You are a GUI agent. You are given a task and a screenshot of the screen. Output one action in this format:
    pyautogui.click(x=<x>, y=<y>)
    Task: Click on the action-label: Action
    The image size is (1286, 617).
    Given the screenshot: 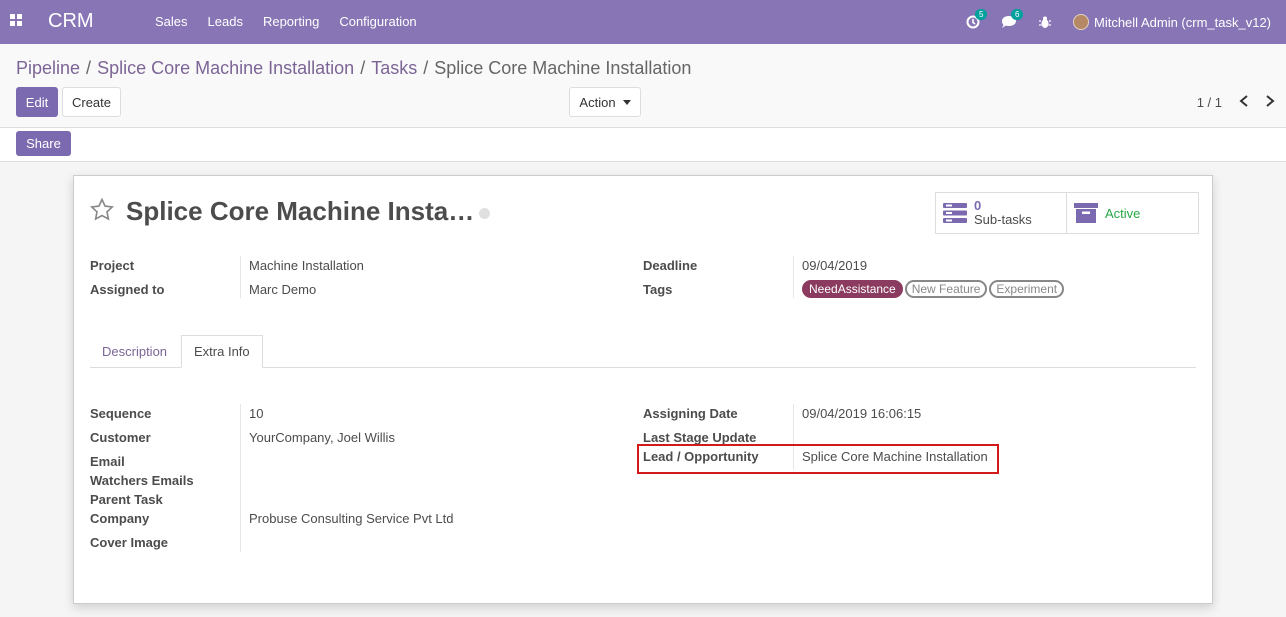 What is the action you would take?
    pyautogui.click(x=597, y=102)
    